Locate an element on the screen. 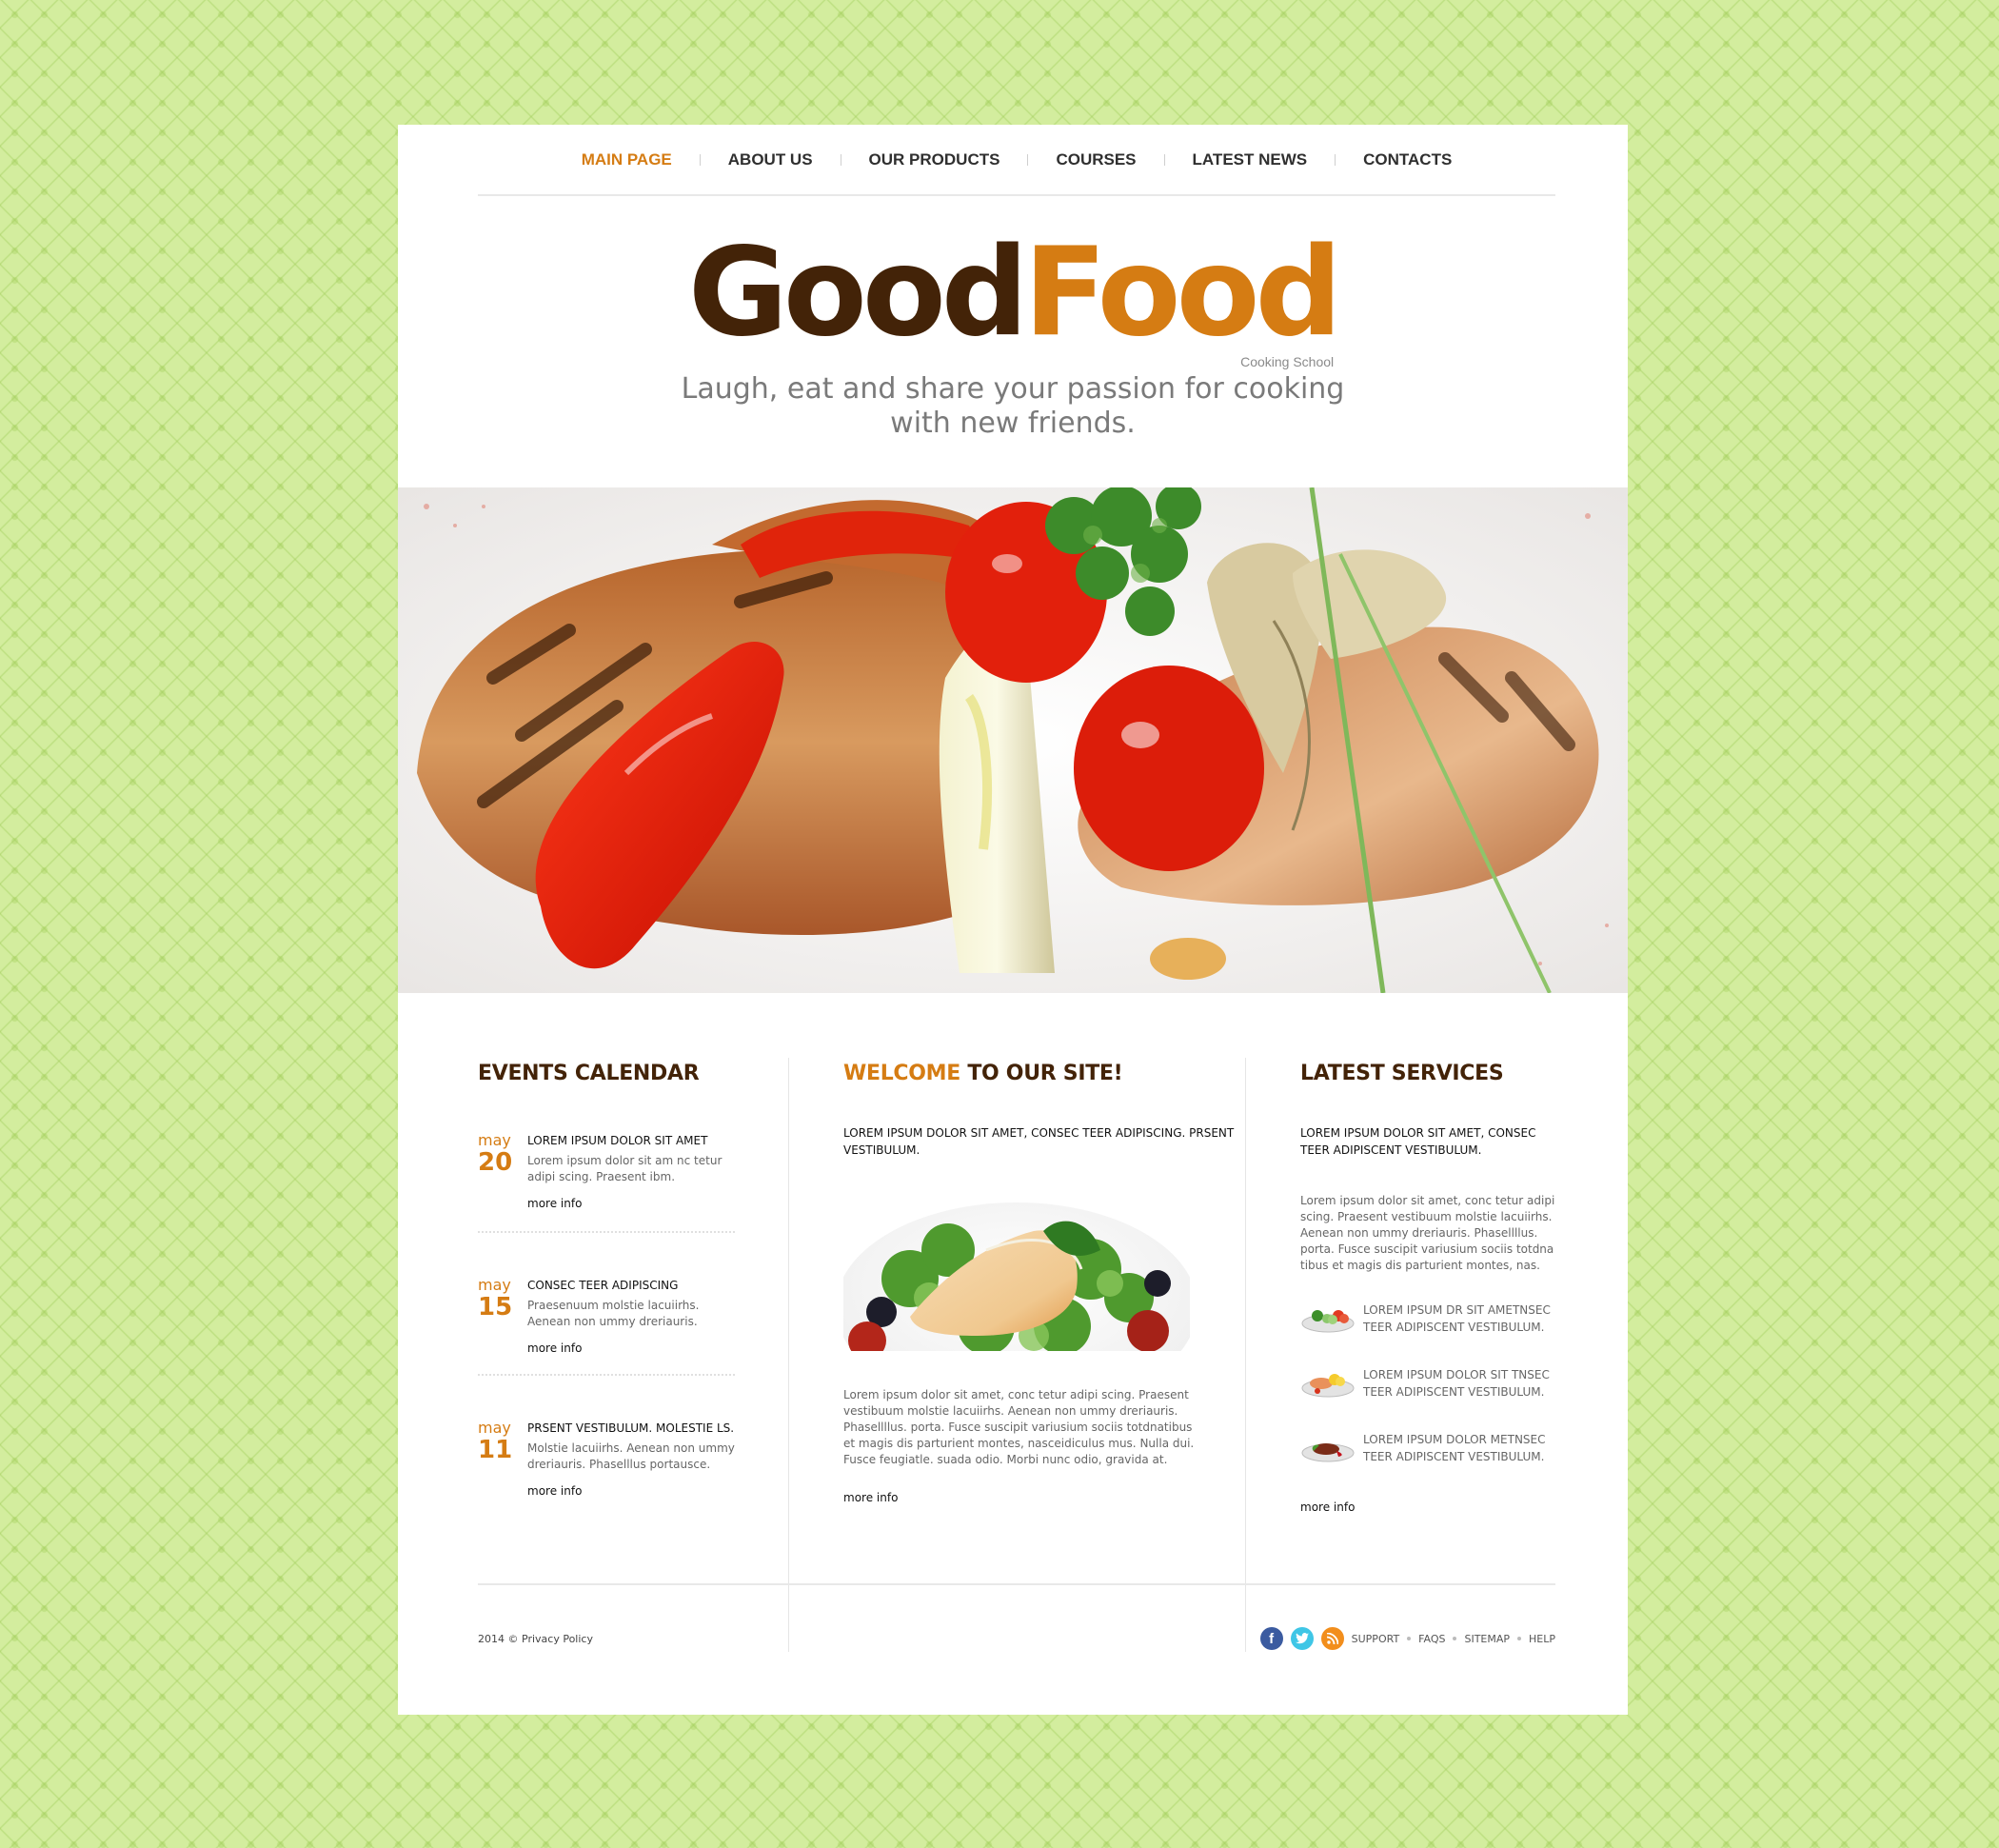 This screenshot has height=1848, width=1999. welcome-title-rest: TO OUR SITE! is located at coordinates (1042, 1073).